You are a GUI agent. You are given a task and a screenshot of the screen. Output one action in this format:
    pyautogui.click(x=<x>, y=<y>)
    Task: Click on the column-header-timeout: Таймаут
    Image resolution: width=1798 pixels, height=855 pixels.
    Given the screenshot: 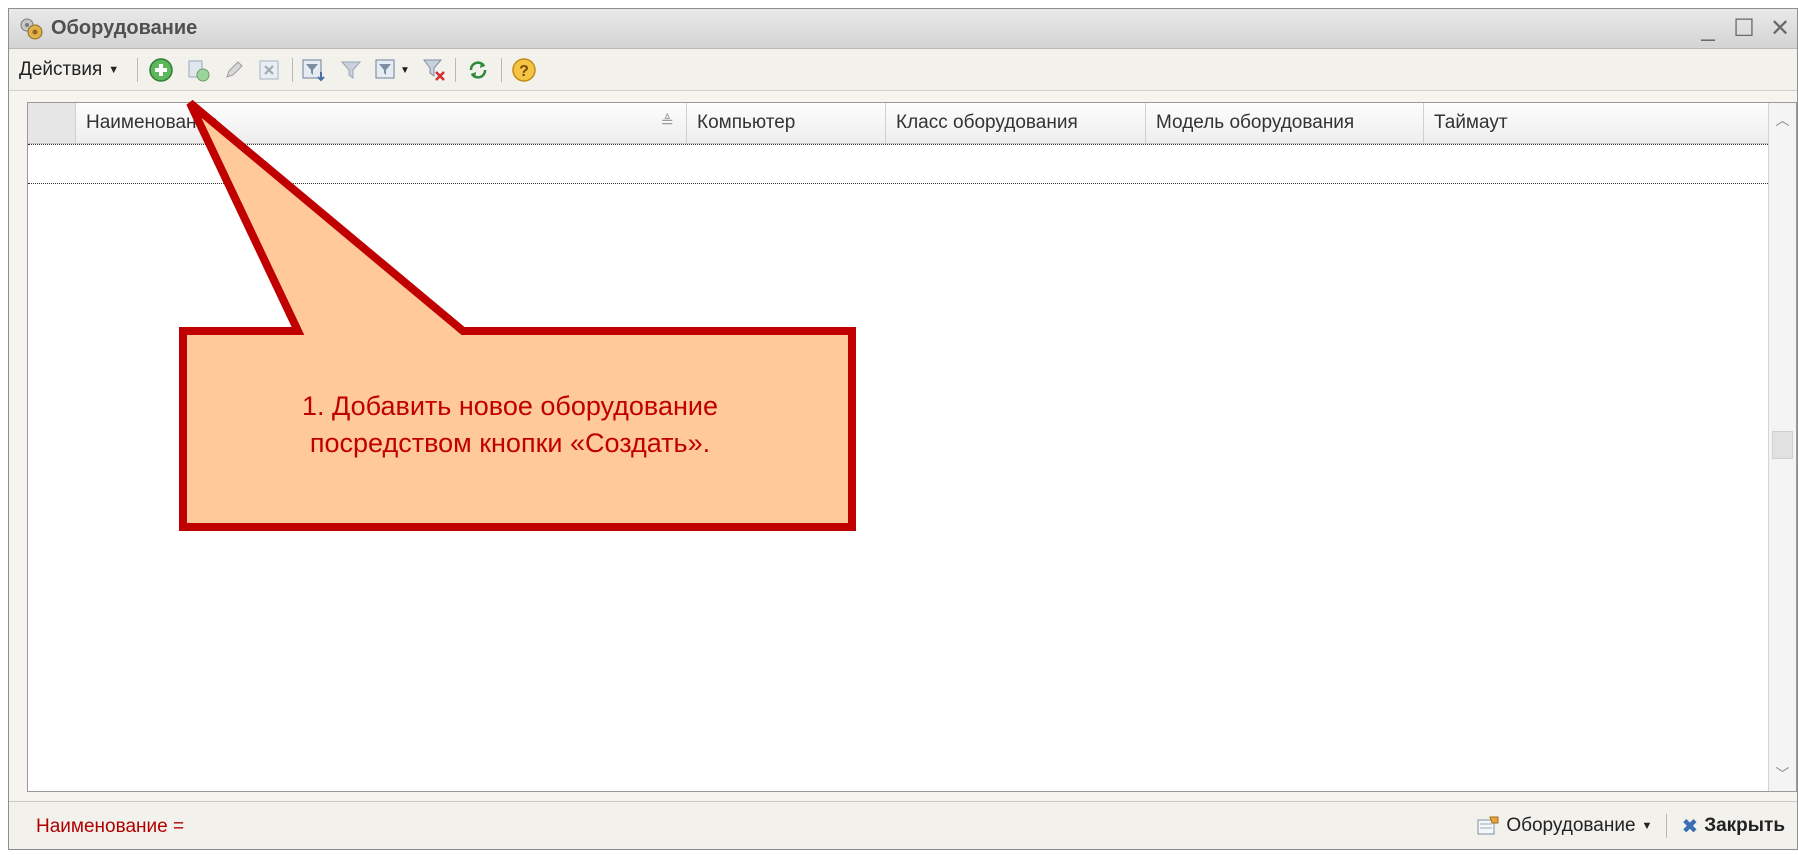 What is the action you would take?
    pyautogui.click(x=1596, y=123)
    